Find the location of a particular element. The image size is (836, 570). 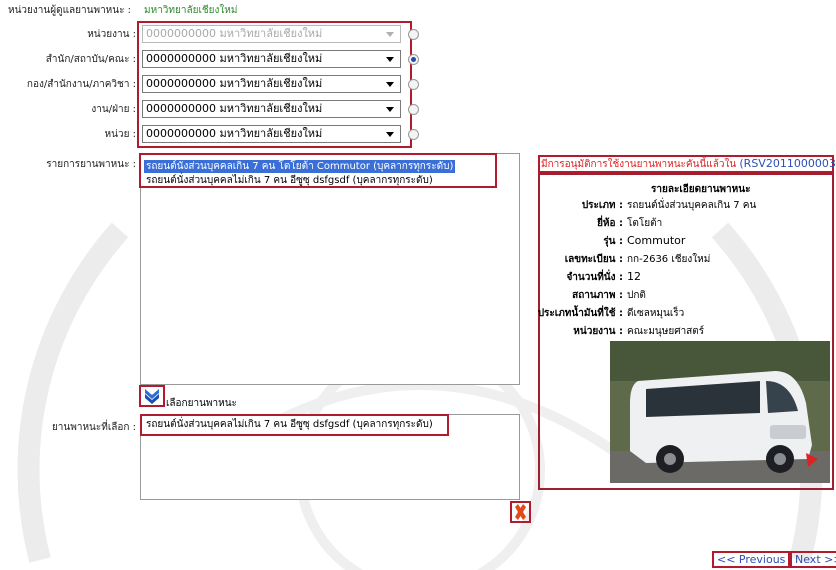

division-radio is located at coordinates (413, 84).